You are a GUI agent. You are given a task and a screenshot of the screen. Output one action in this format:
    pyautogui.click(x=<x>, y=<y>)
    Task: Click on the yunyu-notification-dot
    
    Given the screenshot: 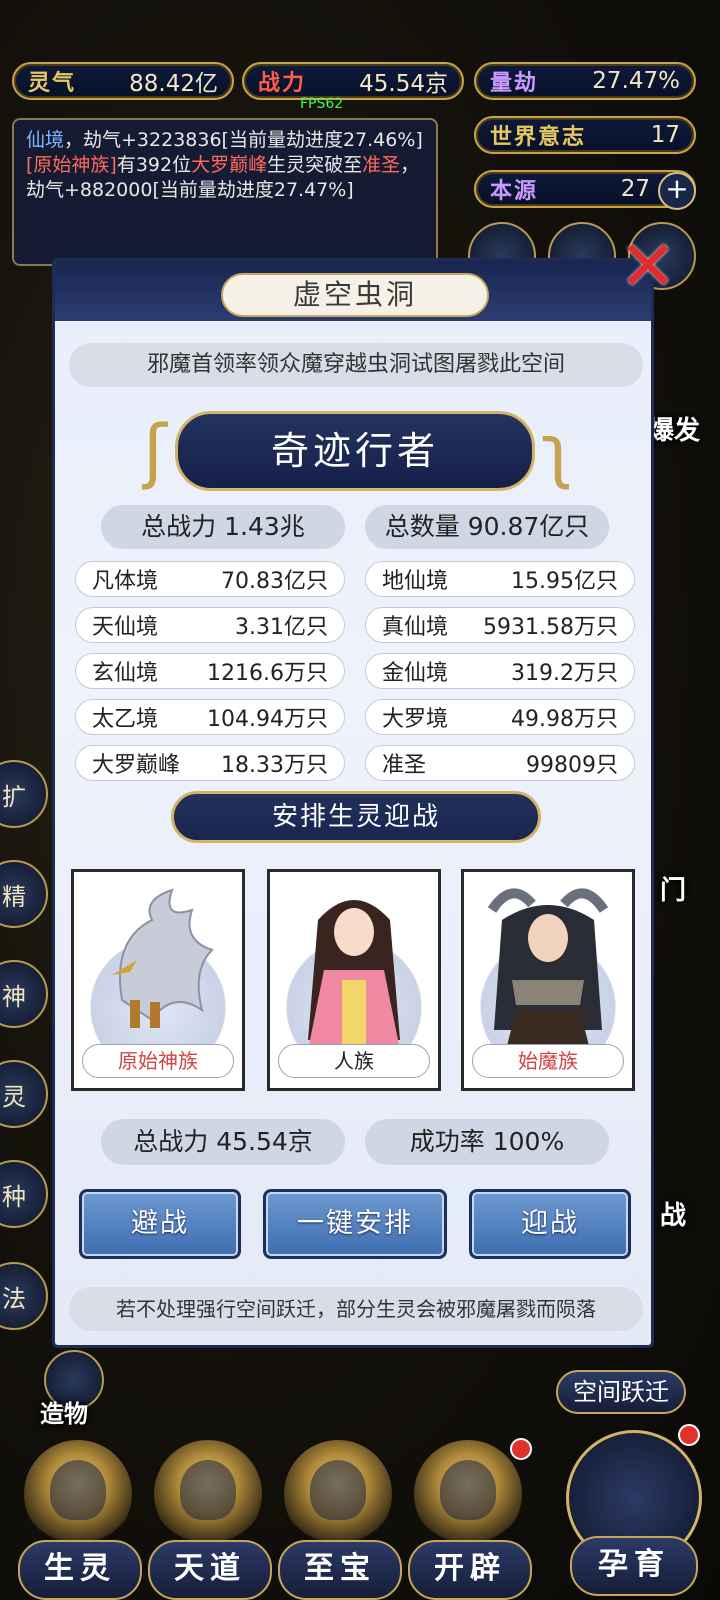 What is the action you would take?
    pyautogui.click(x=689, y=1435)
    